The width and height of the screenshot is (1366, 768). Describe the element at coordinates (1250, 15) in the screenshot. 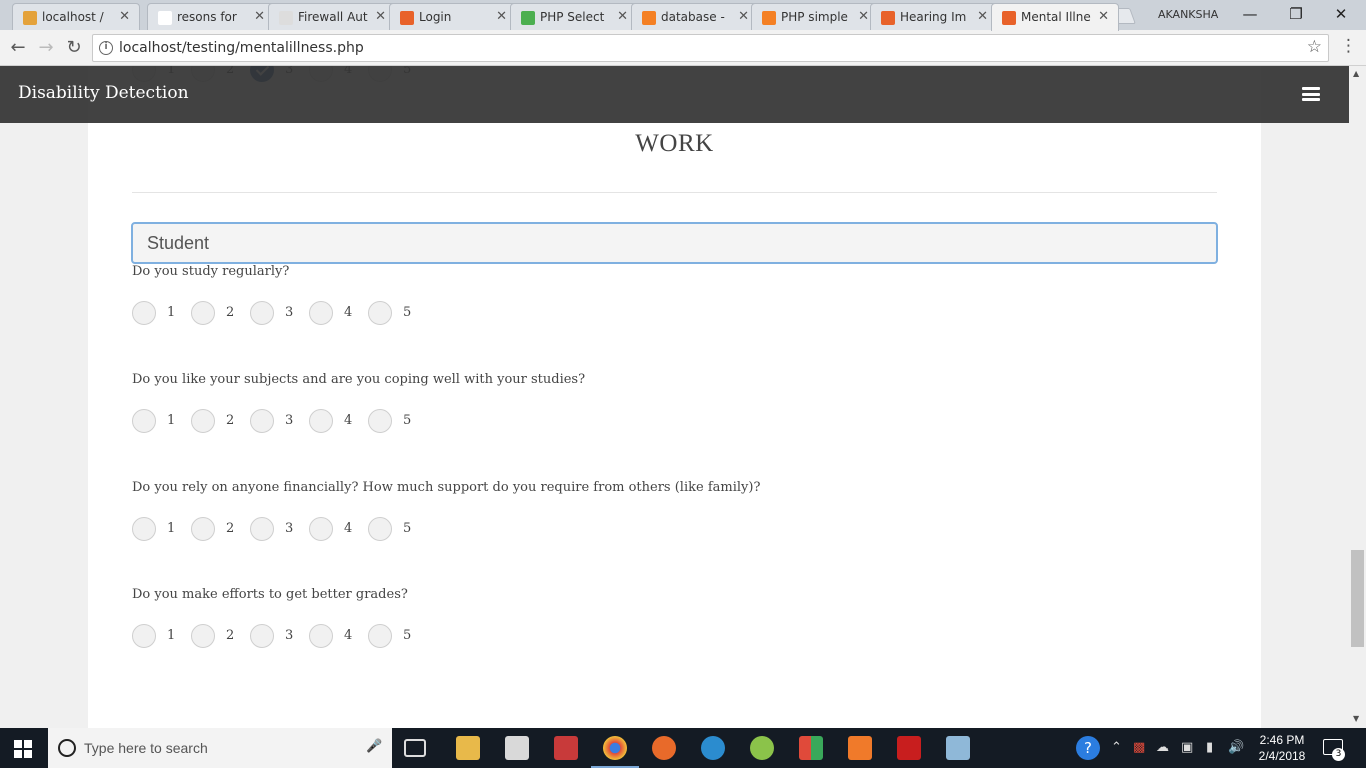

I see `minimize-icon: —` at that location.